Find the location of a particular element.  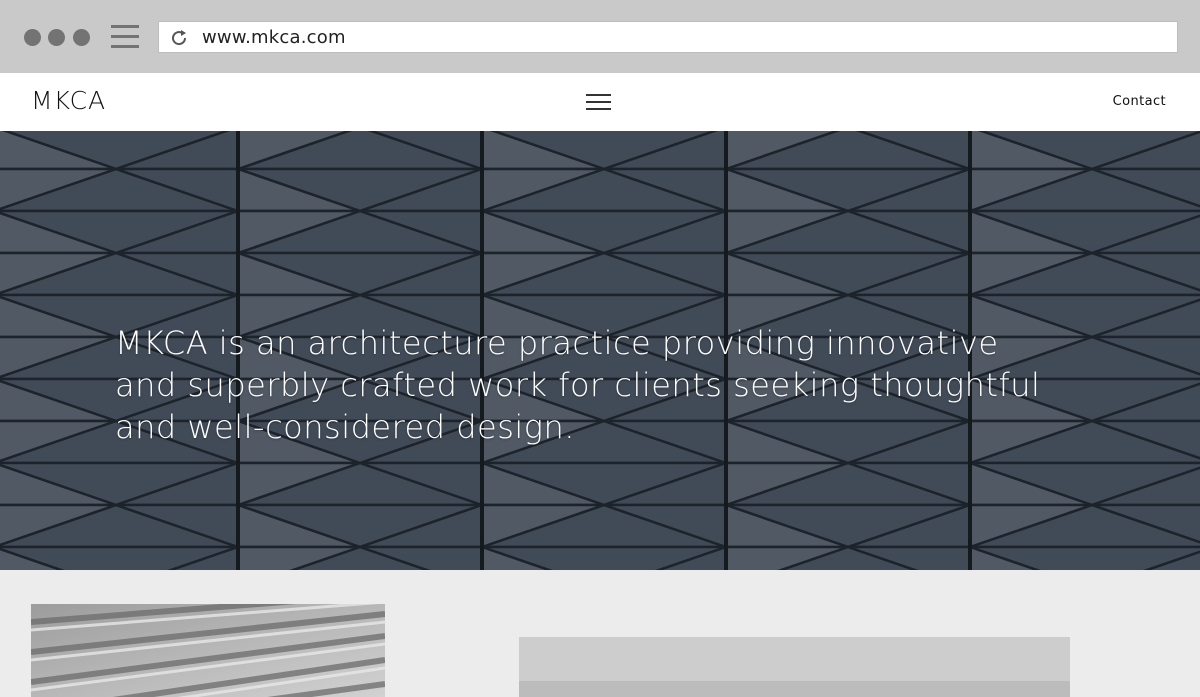

site-logo: MKCA is located at coordinates (68, 100).